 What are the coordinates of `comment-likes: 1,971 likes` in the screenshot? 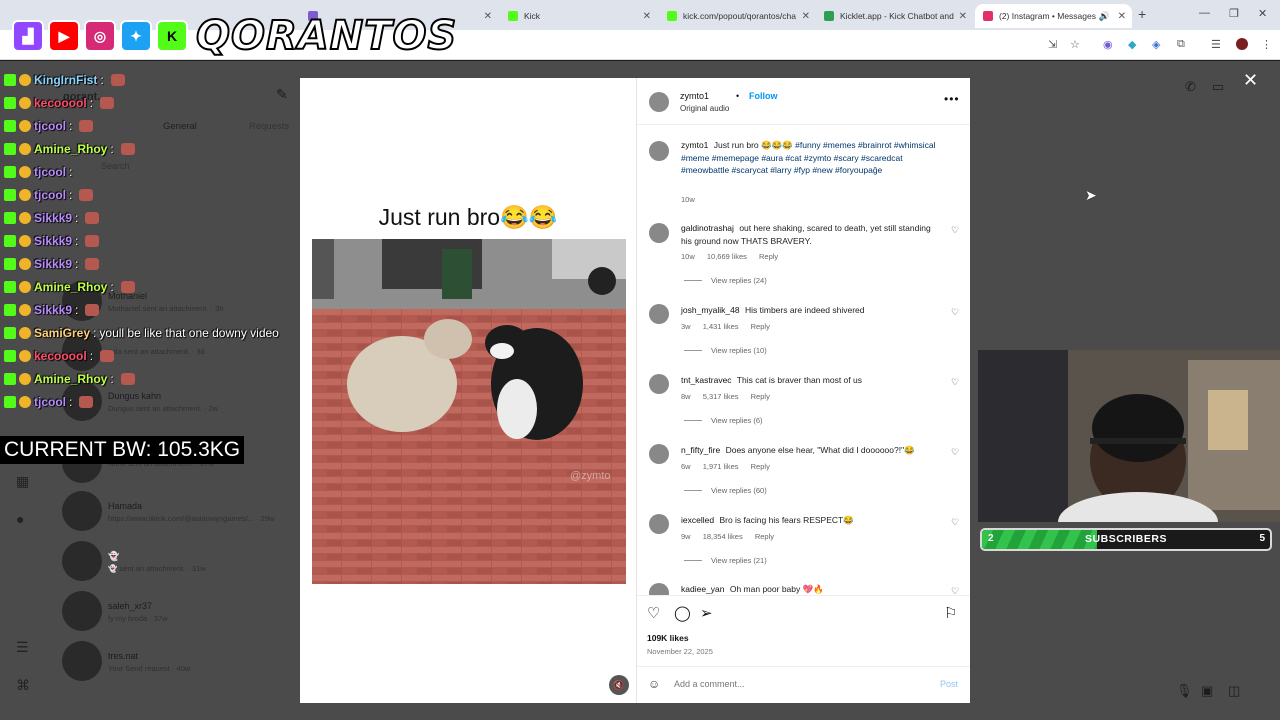 It's located at (721, 466).